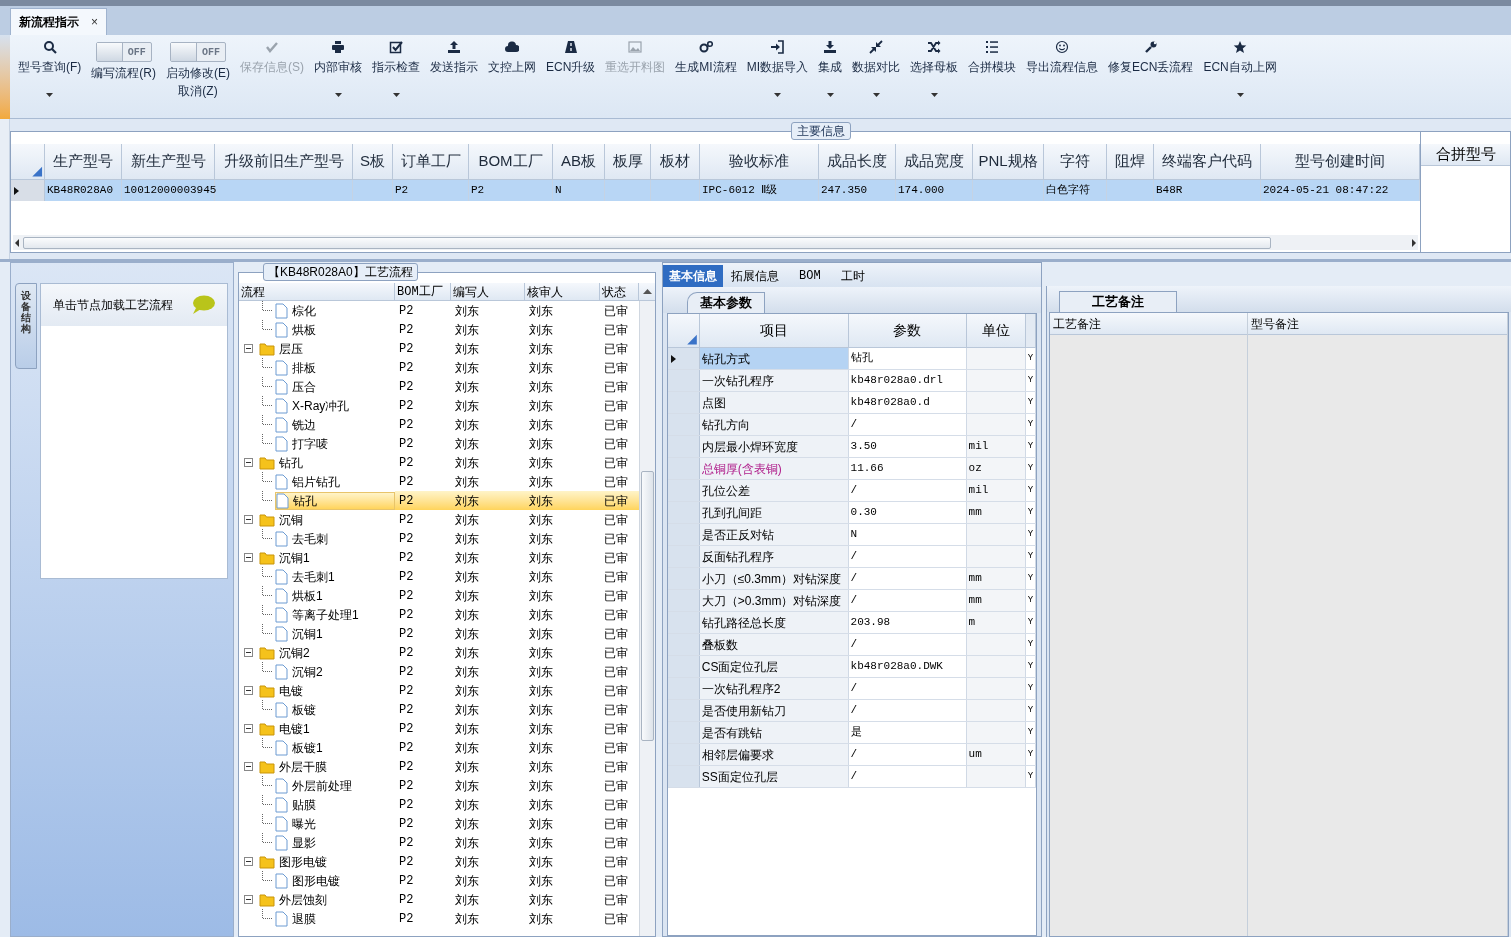 The height and width of the screenshot is (937, 1511). I want to click on column-header: 升级前旧生产型号, so click(284, 161).